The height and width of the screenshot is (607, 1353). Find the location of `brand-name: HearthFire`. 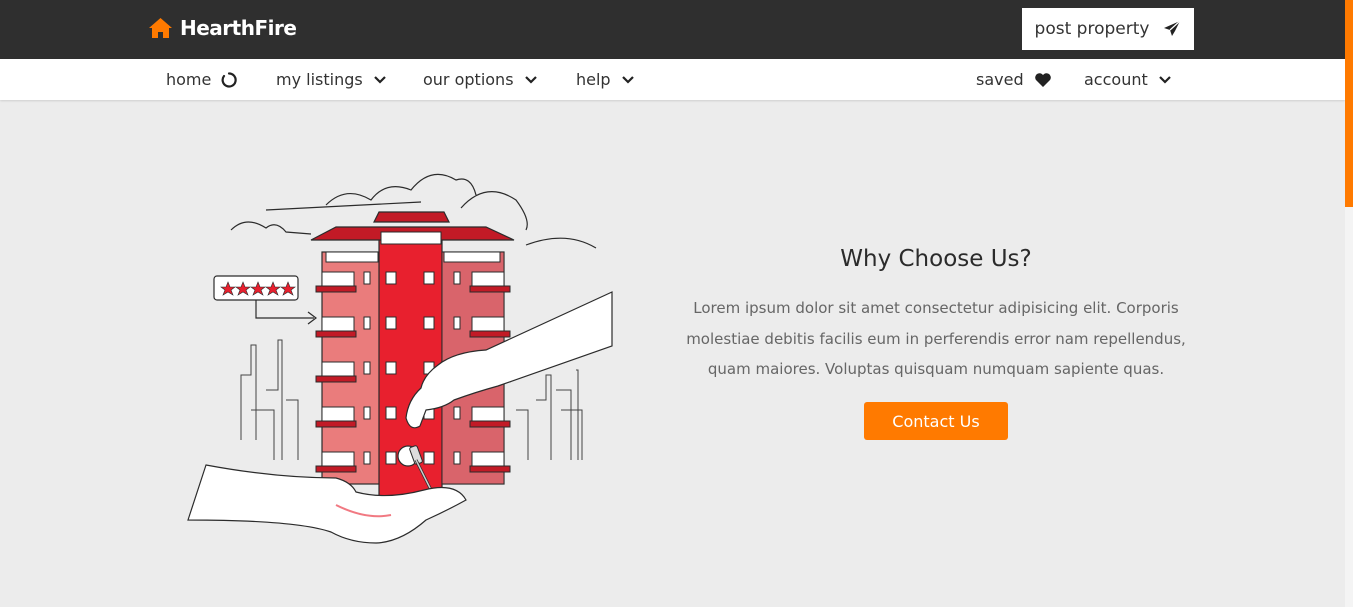

brand-name: HearthFire is located at coordinates (238, 28).